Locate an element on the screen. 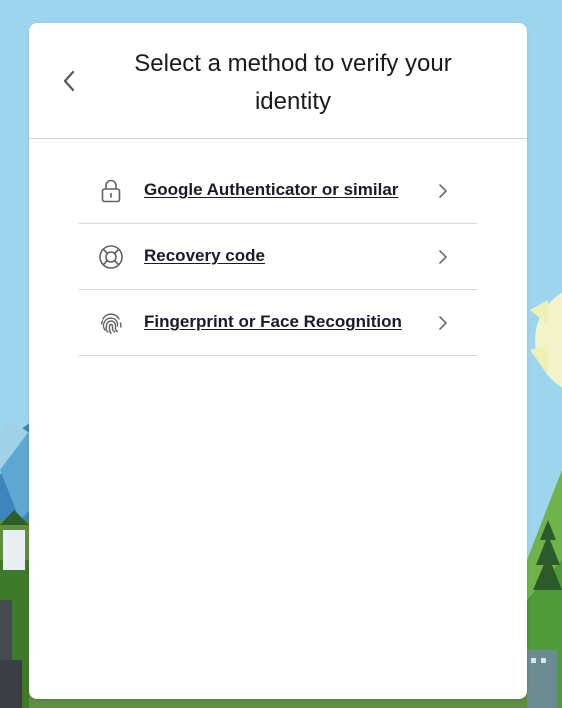 This screenshot has width=562, height=708. back-button is located at coordinates (69, 81).